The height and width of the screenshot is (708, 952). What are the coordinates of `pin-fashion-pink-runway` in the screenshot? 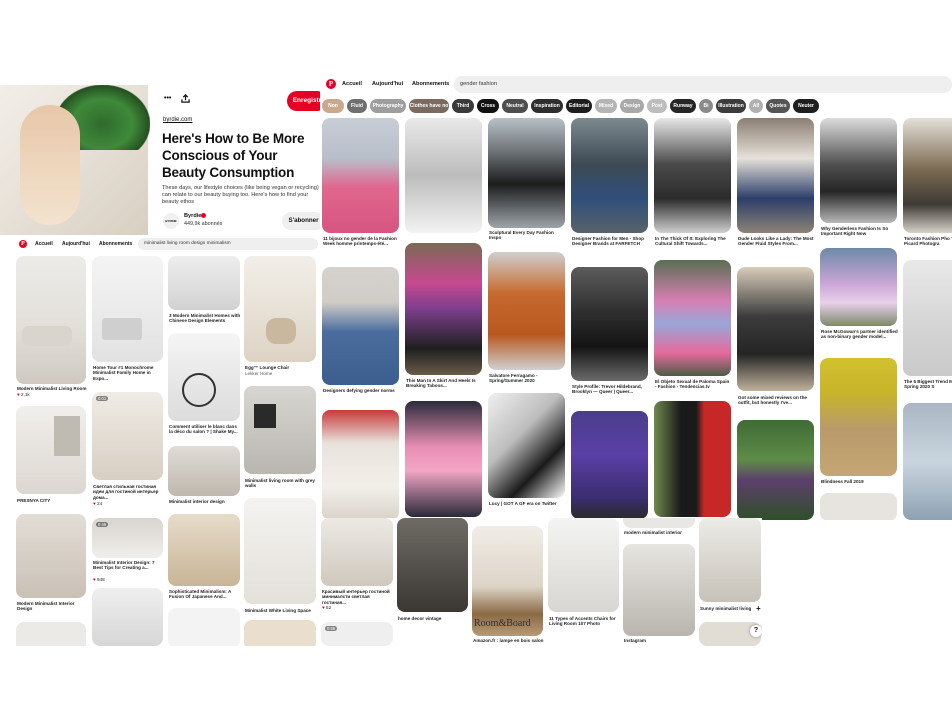 It's located at (443, 459).